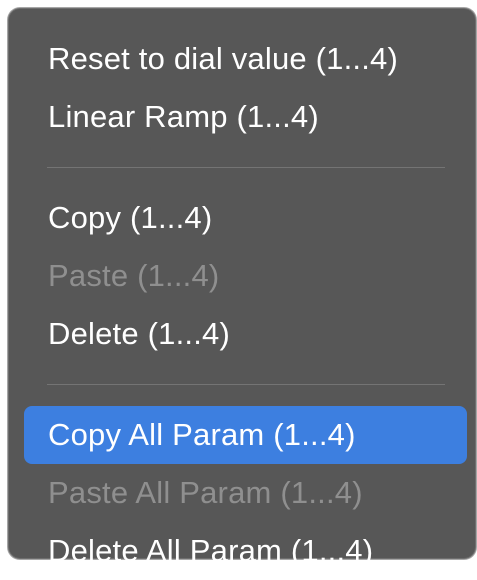 Image resolution: width=477 pixels, height=580 pixels. What do you see at coordinates (245, 334) in the screenshot?
I see `menu-item-delete: Delete (1...4)` at bounding box center [245, 334].